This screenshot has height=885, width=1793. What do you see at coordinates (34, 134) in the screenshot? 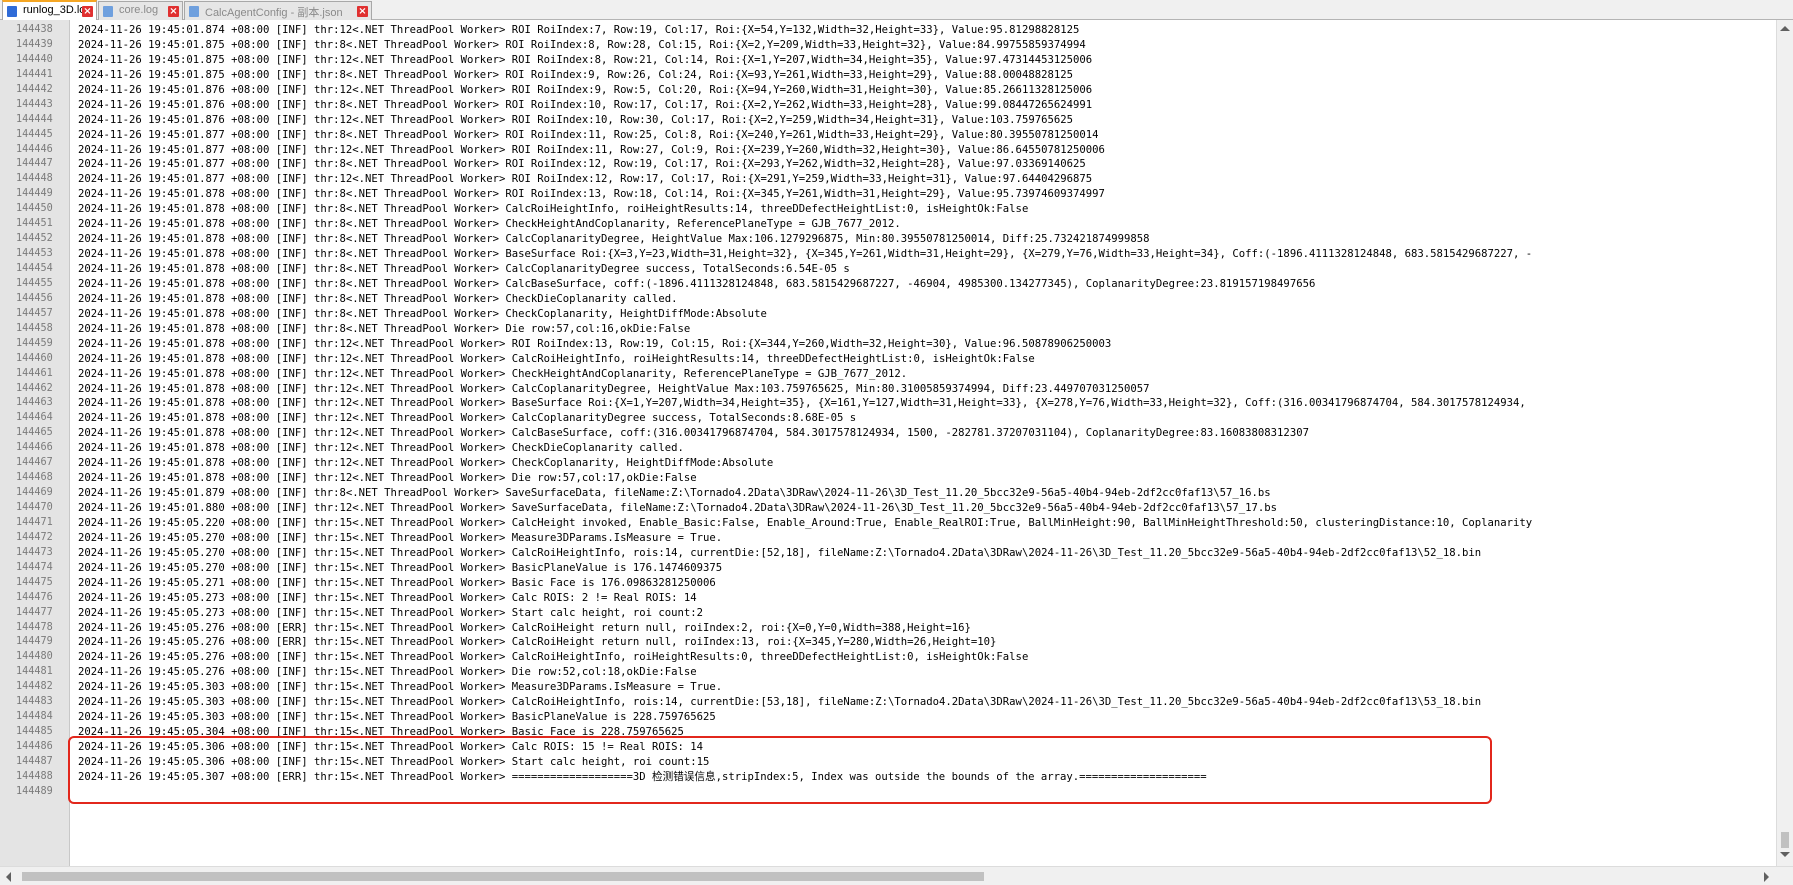
I see `line-number: 144445` at bounding box center [34, 134].